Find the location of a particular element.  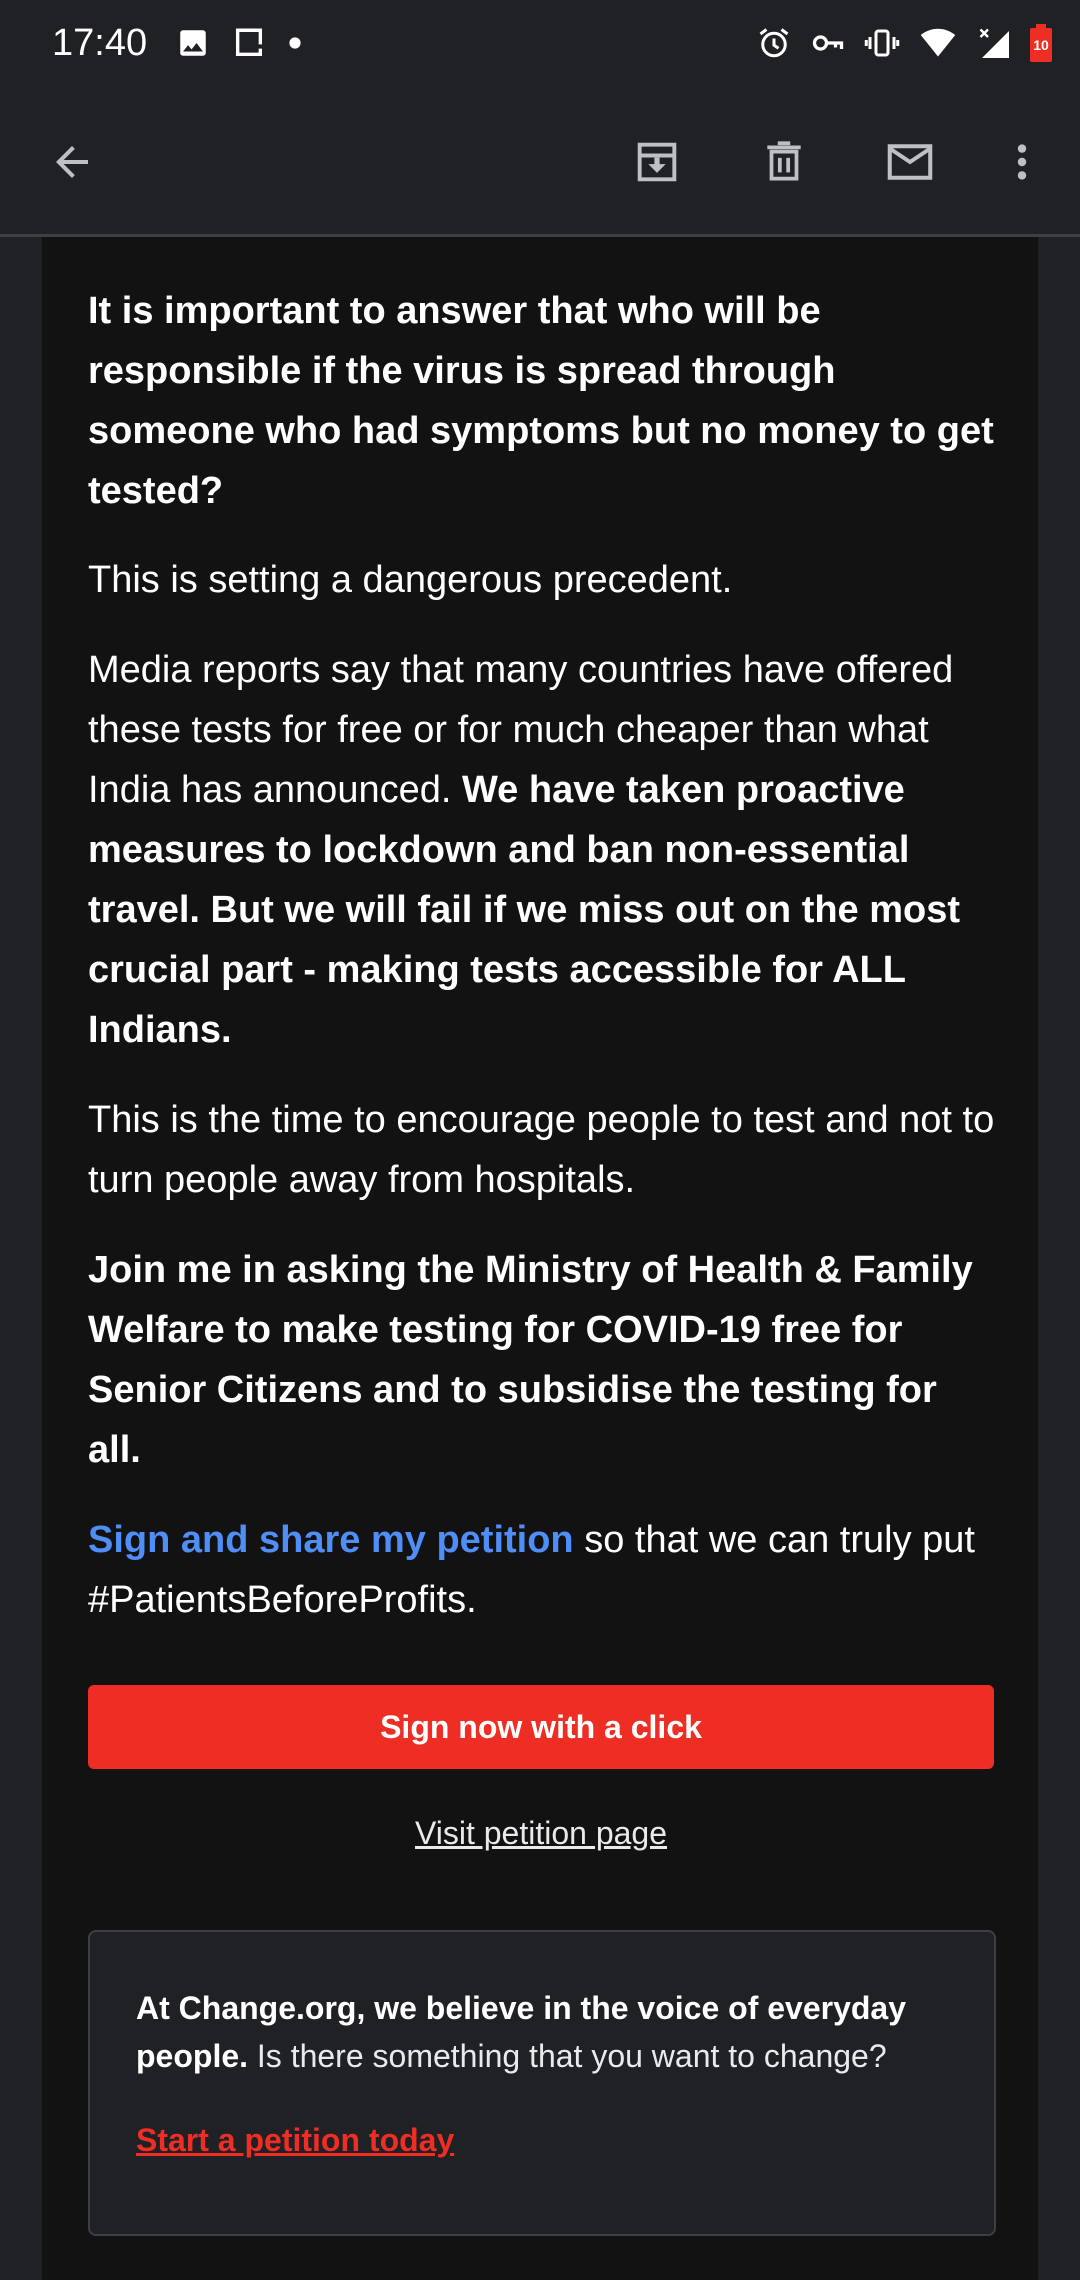

vibrate-icon is located at coordinates (882, 43).